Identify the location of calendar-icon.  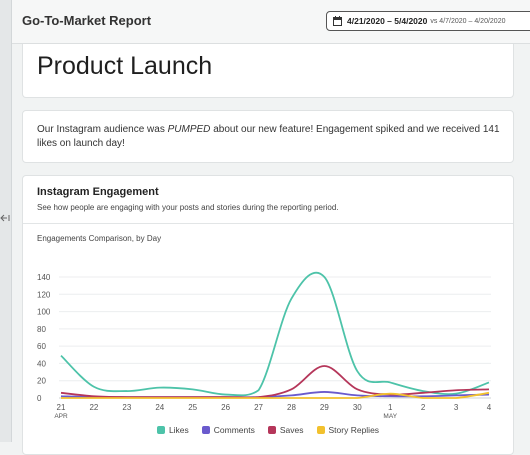
(337, 21).